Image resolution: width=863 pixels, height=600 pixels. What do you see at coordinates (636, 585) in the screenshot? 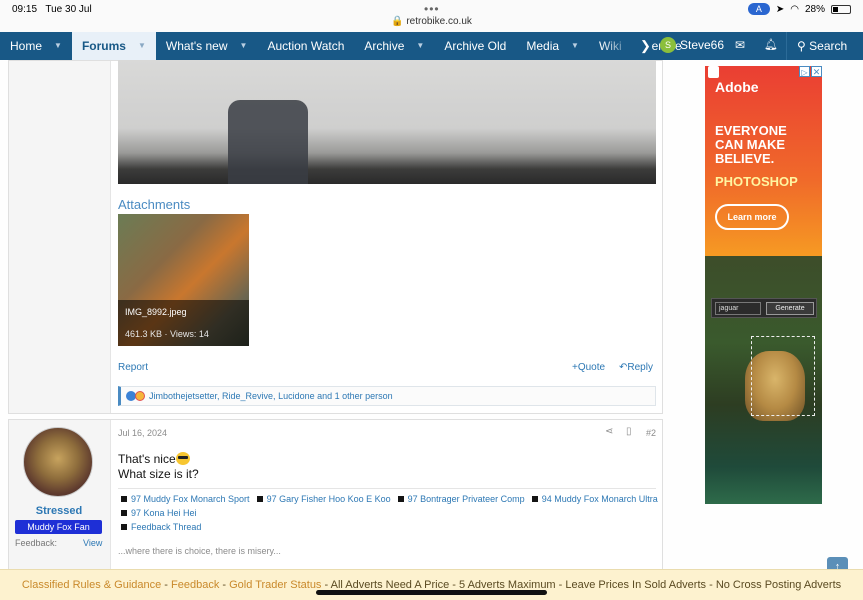
I see `notice-link: Leave Prices In Sold Adverts` at bounding box center [636, 585].